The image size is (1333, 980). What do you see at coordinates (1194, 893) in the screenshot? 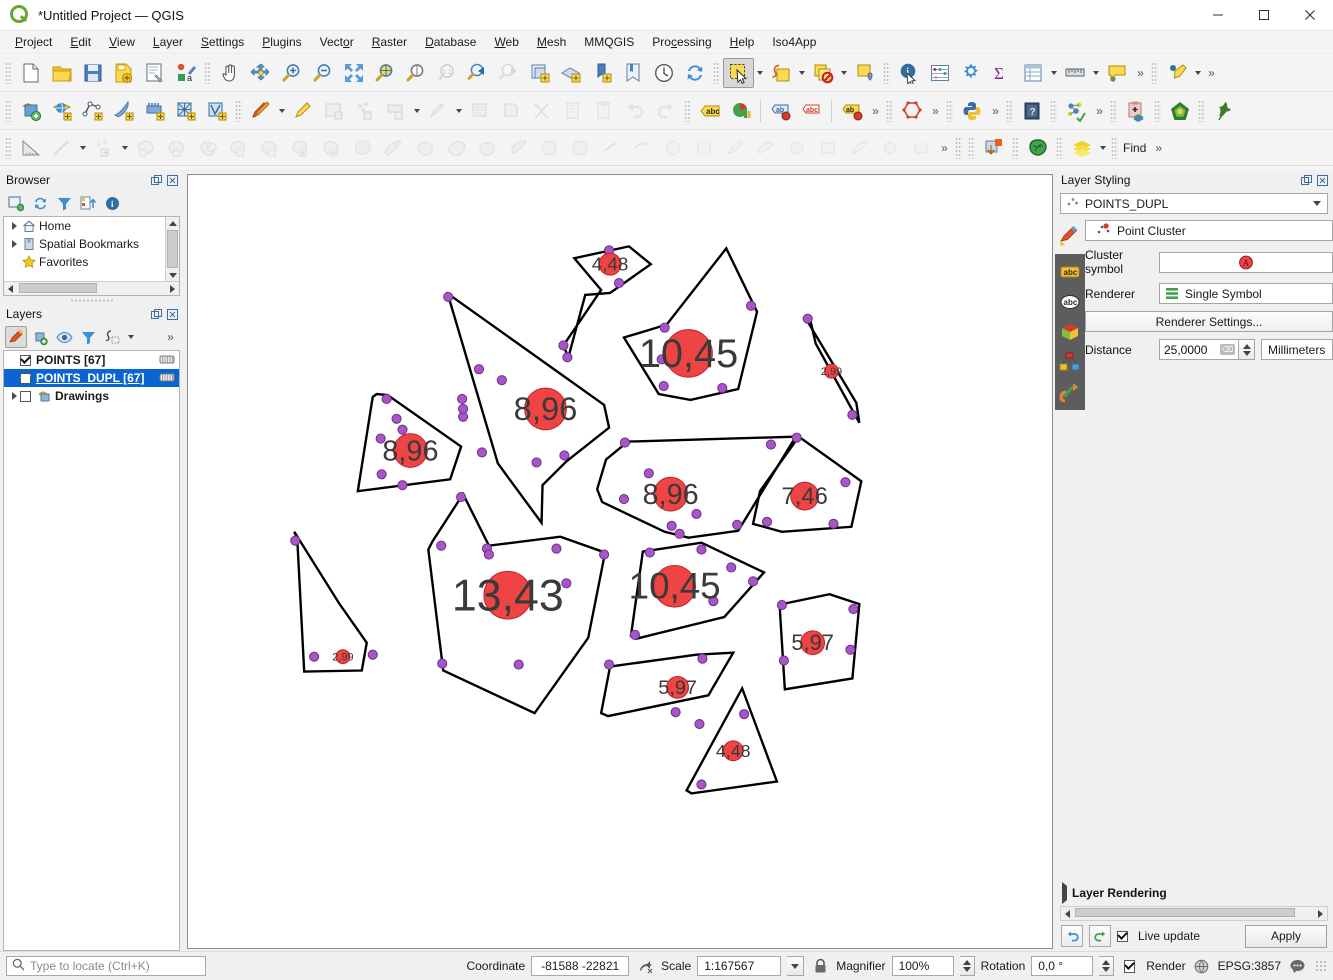
I see `layer-rendering-section-header: Layer Rendering` at bounding box center [1194, 893].